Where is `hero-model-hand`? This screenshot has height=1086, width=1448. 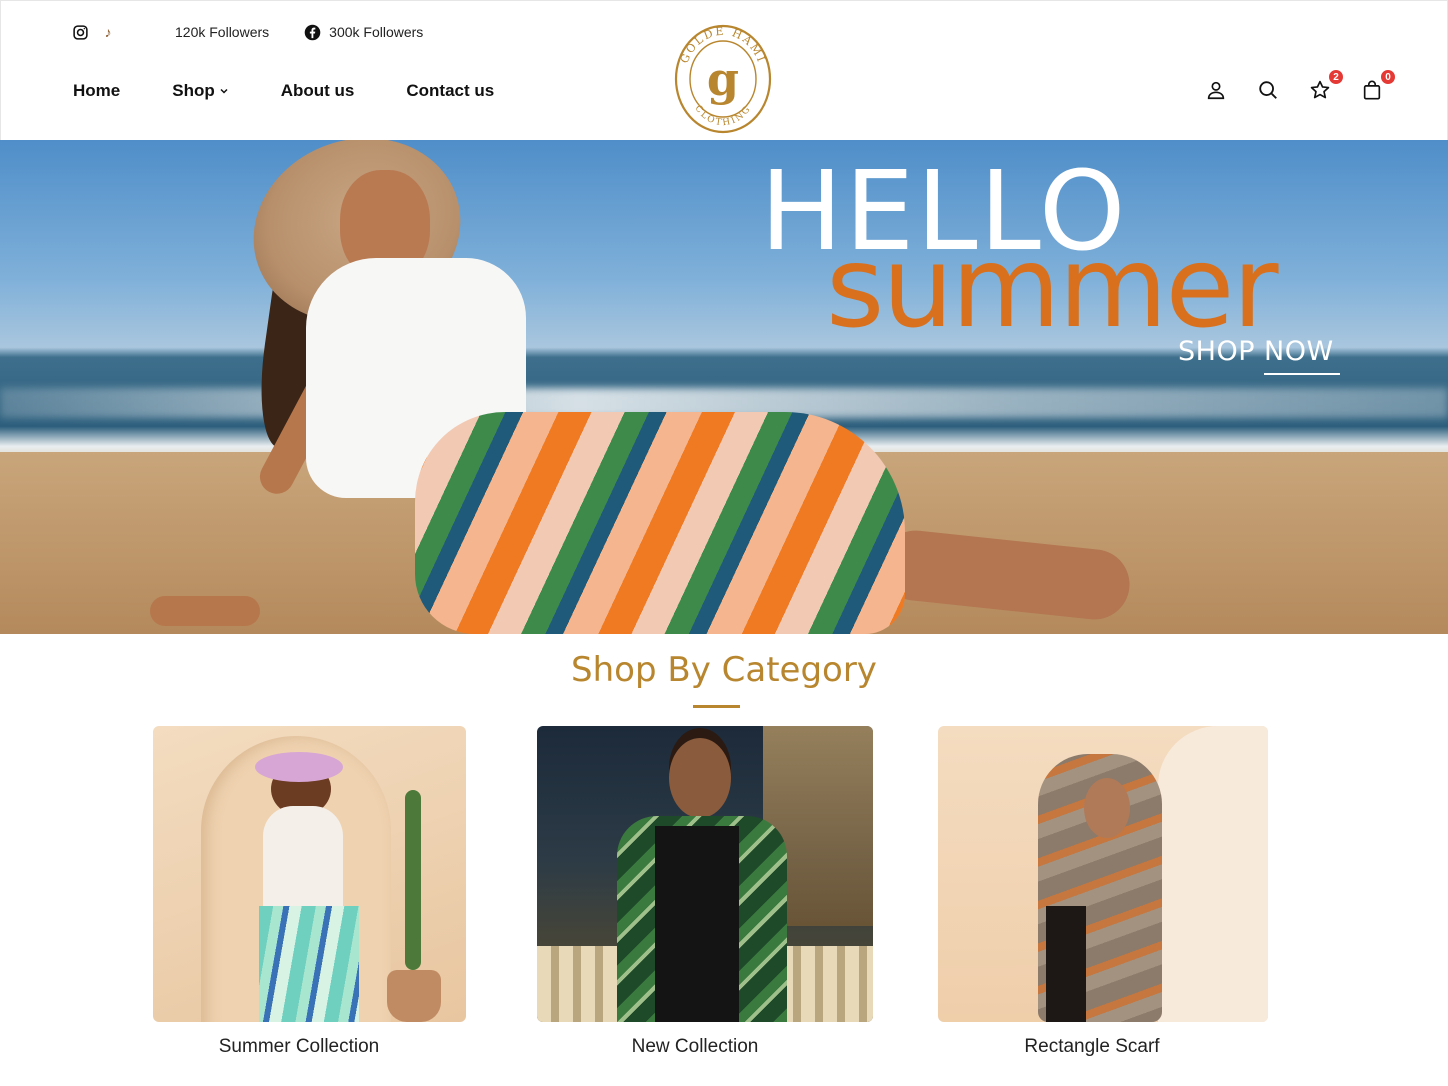
hero-model-hand is located at coordinates (205, 611).